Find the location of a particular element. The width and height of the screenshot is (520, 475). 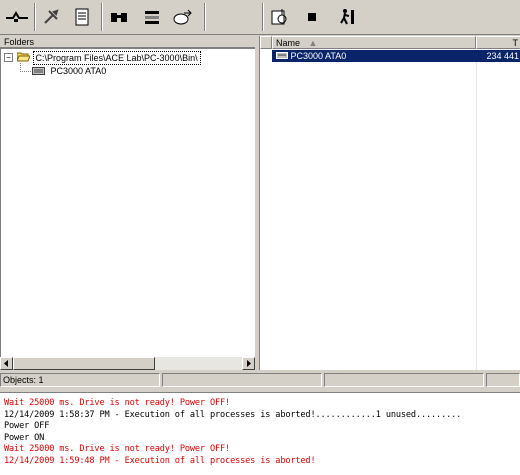

log-line: Power ON is located at coordinates (24, 437).